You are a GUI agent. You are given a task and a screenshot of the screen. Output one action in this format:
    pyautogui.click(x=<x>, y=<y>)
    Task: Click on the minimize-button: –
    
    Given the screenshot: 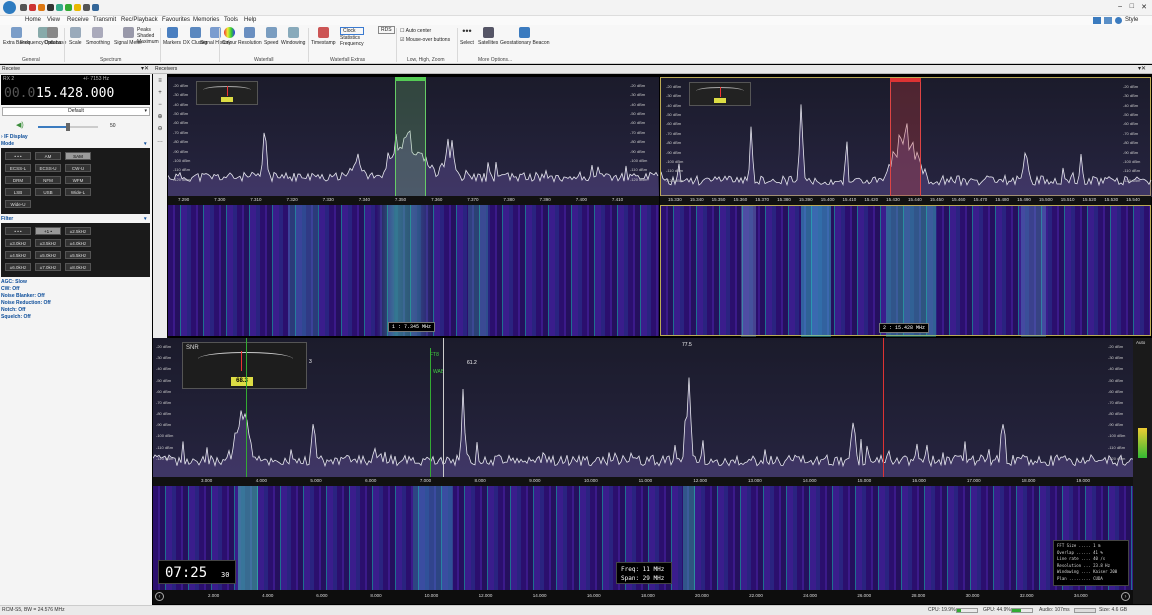 What is the action you would take?
    pyautogui.click(x=1120, y=6)
    